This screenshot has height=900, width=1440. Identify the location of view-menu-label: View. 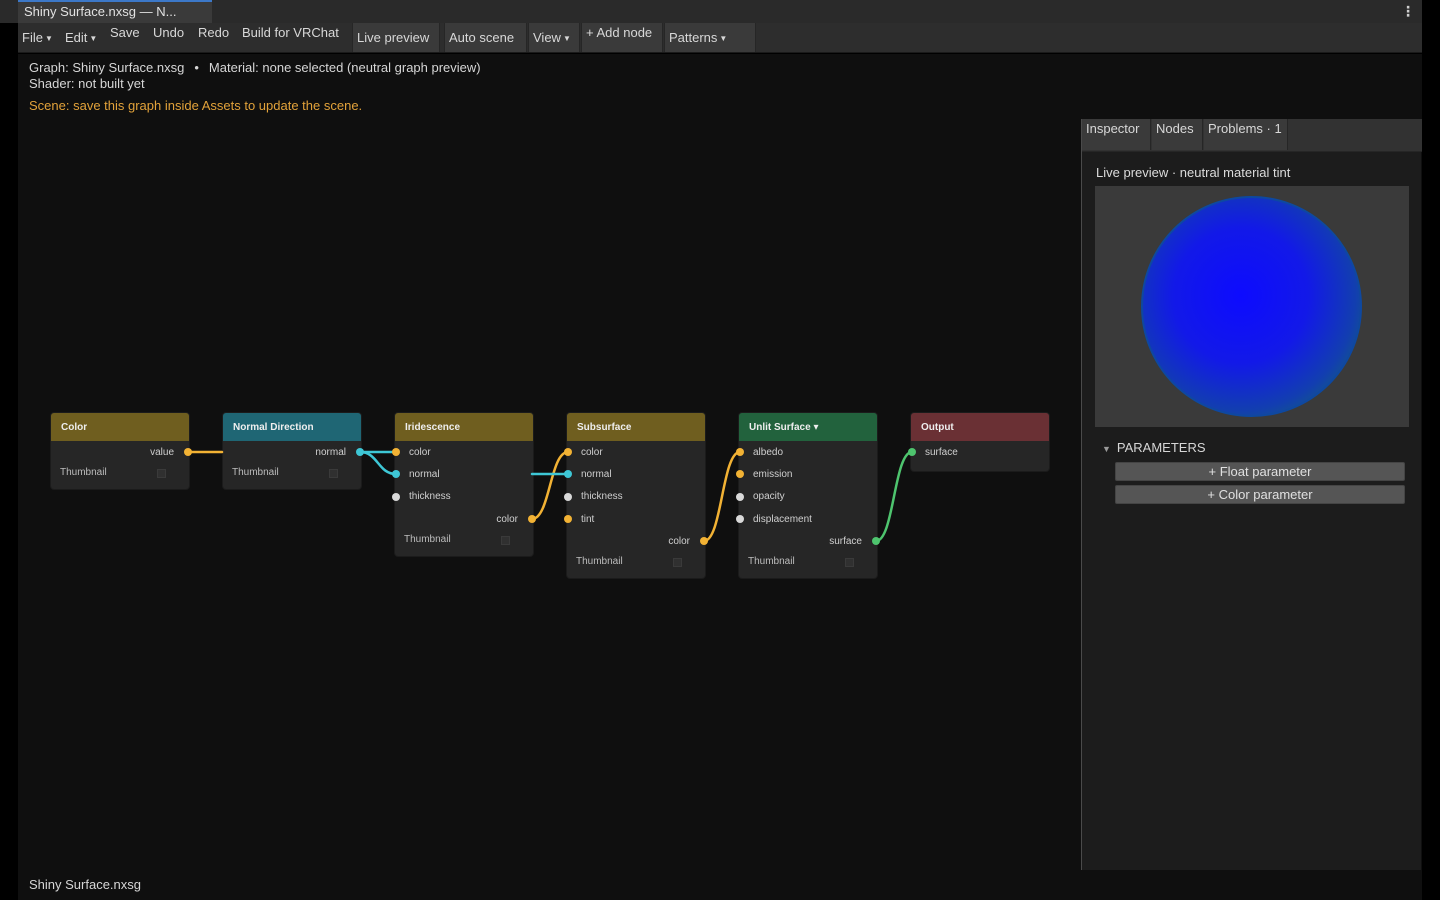
(547, 37).